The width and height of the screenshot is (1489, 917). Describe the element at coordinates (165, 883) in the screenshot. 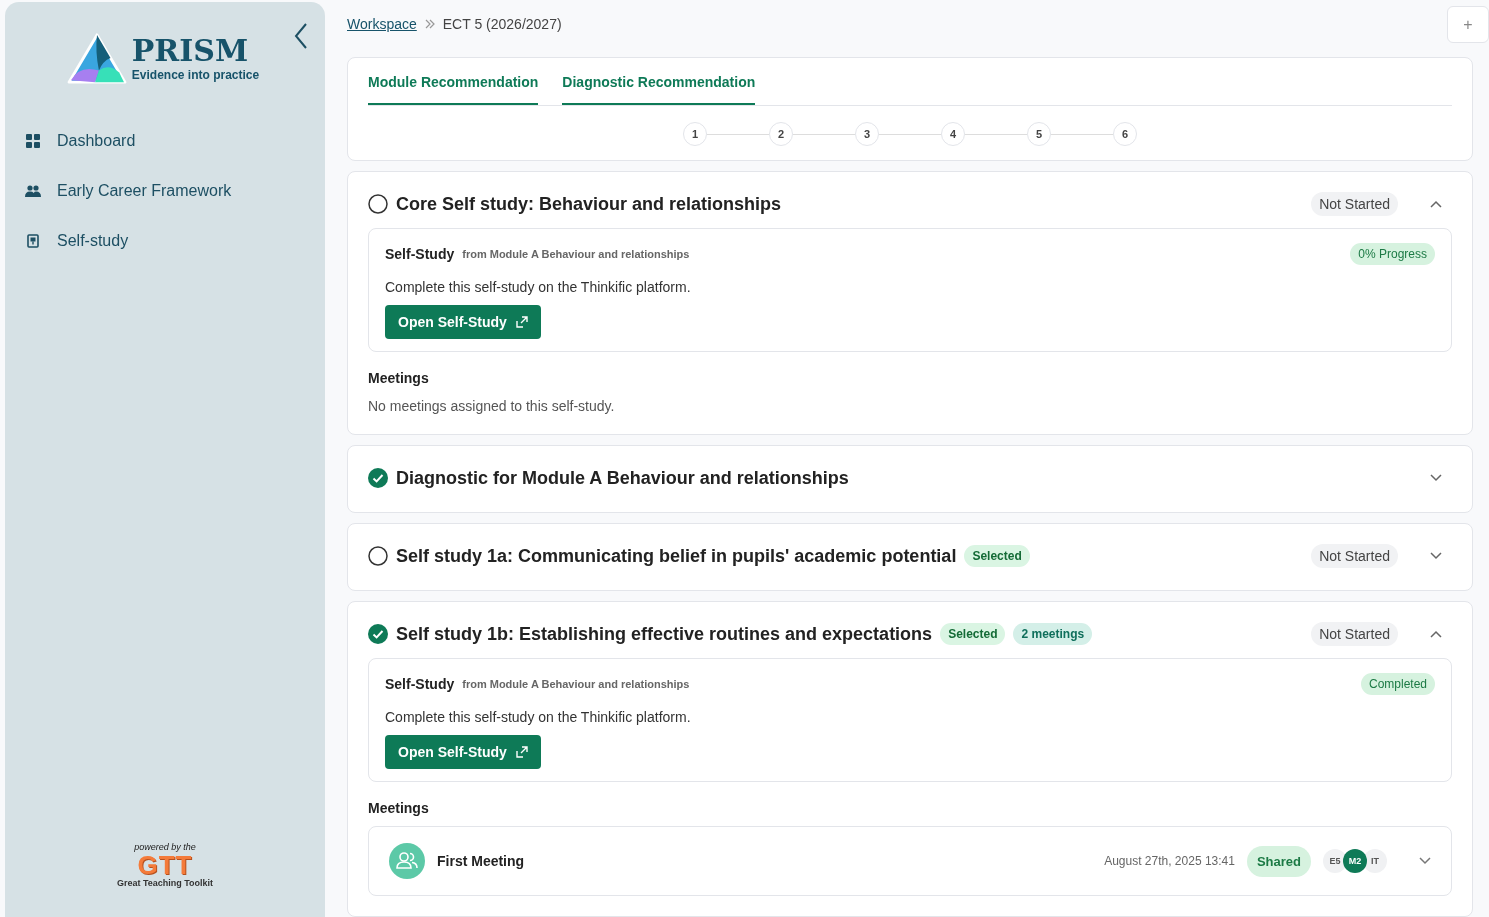

I see `gtt-subtitle: Great Teaching Toolkit` at that location.